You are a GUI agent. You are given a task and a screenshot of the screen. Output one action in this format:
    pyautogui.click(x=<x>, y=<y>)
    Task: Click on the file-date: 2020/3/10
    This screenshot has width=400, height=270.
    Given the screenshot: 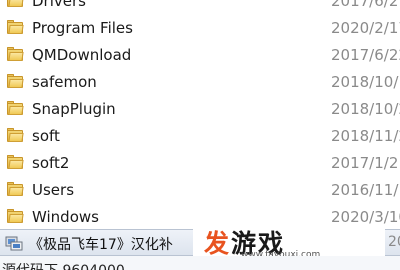 What is the action you would take?
    pyautogui.click(x=365, y=216)
    